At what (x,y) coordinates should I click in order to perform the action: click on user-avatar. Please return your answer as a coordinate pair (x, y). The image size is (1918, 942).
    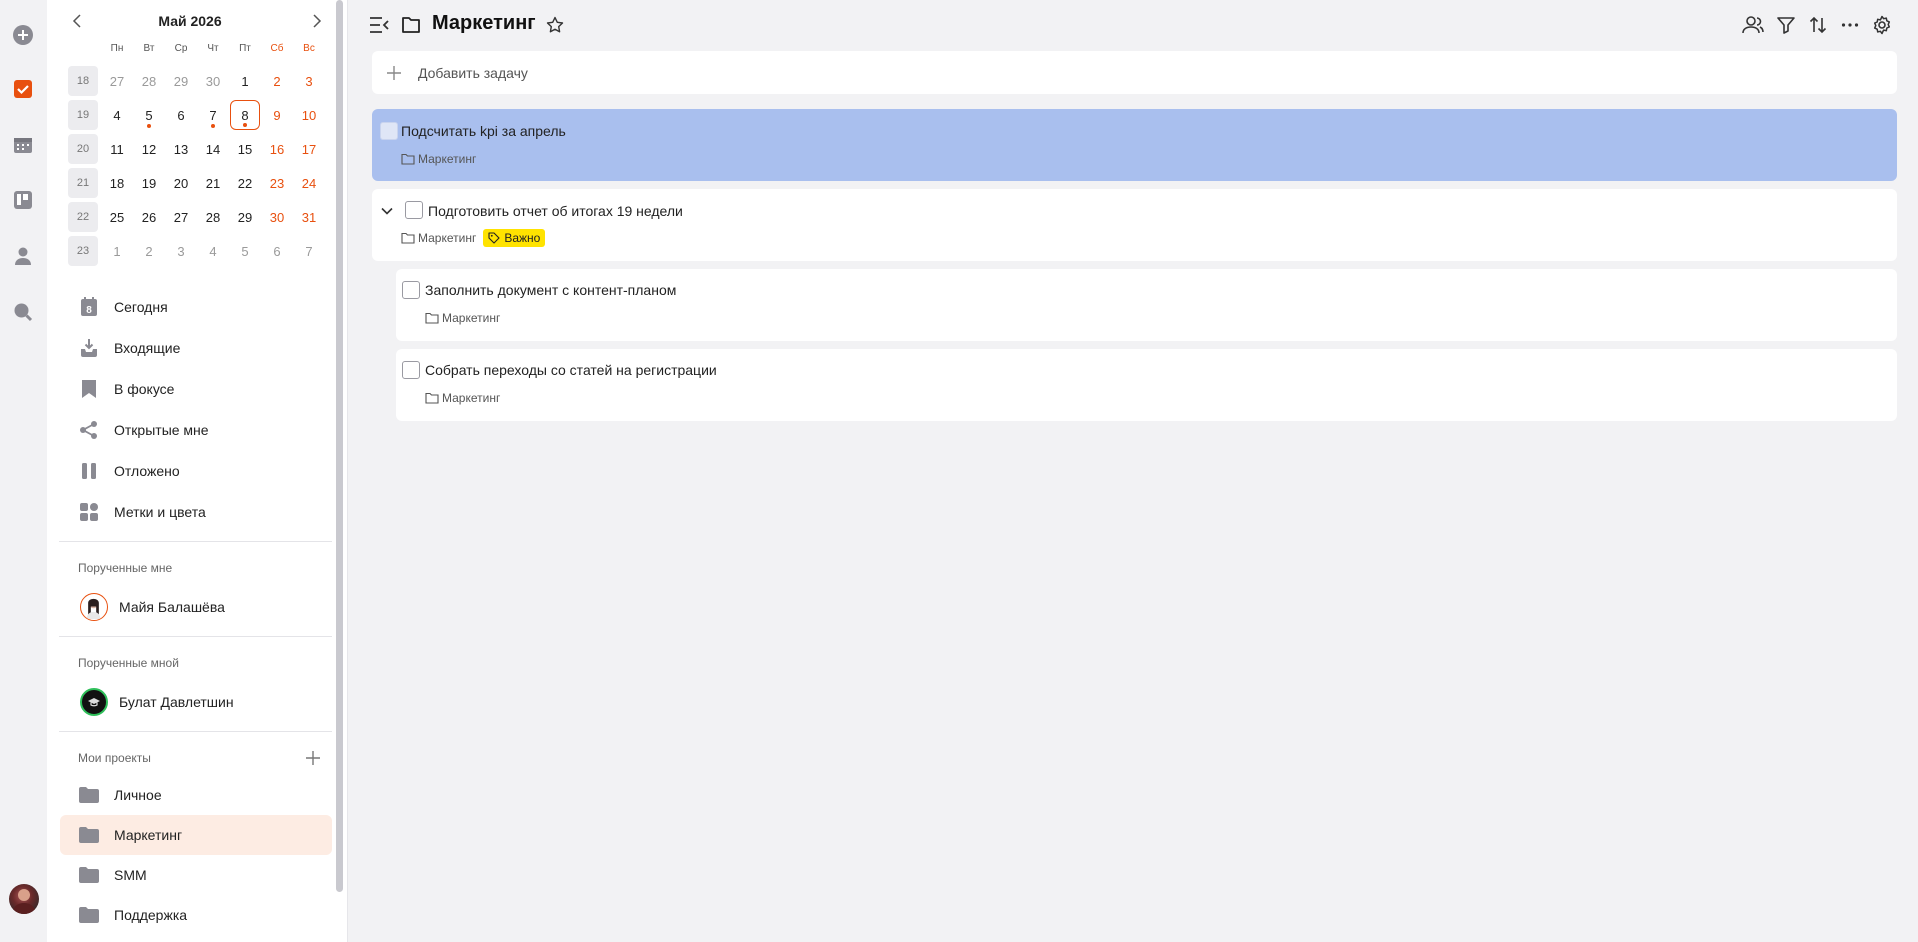
    Looking at the image, I should click on (24, 899).